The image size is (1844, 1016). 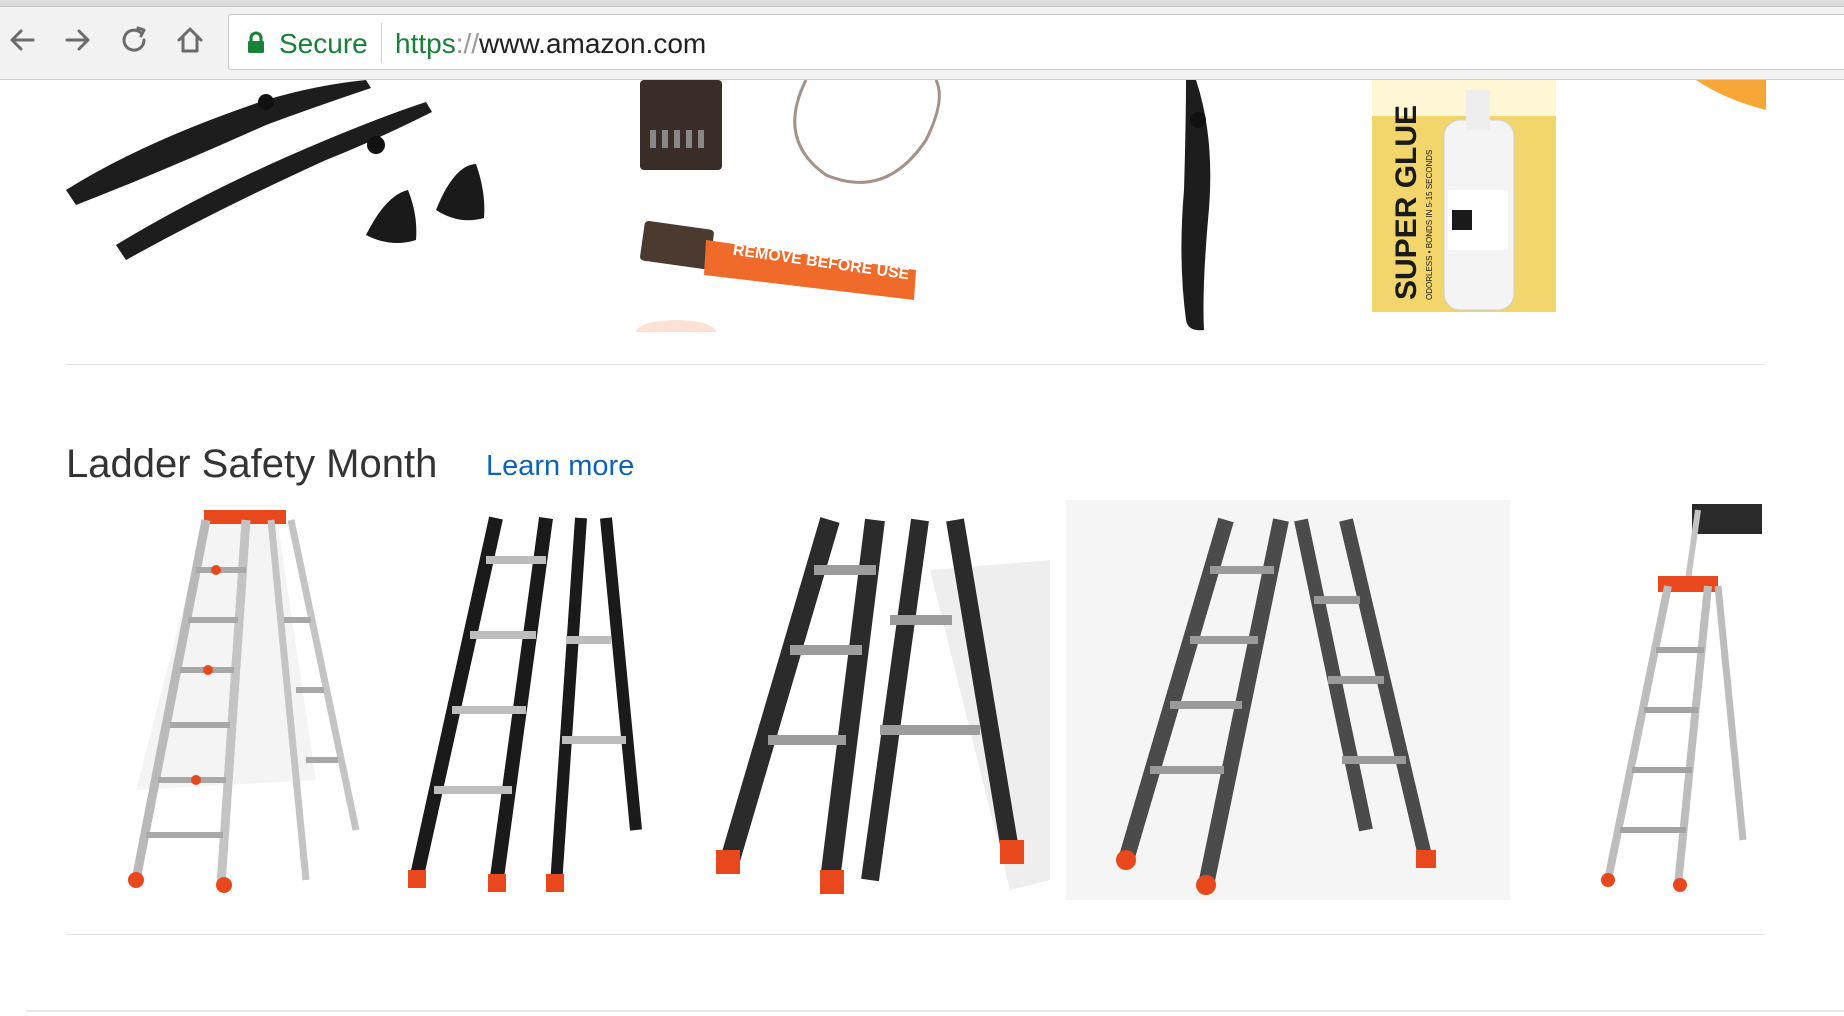 What do you see at coordinates (1186, 206) in the screenshot?
I see `product-propeller-single` at bounding box center [1186, 206].